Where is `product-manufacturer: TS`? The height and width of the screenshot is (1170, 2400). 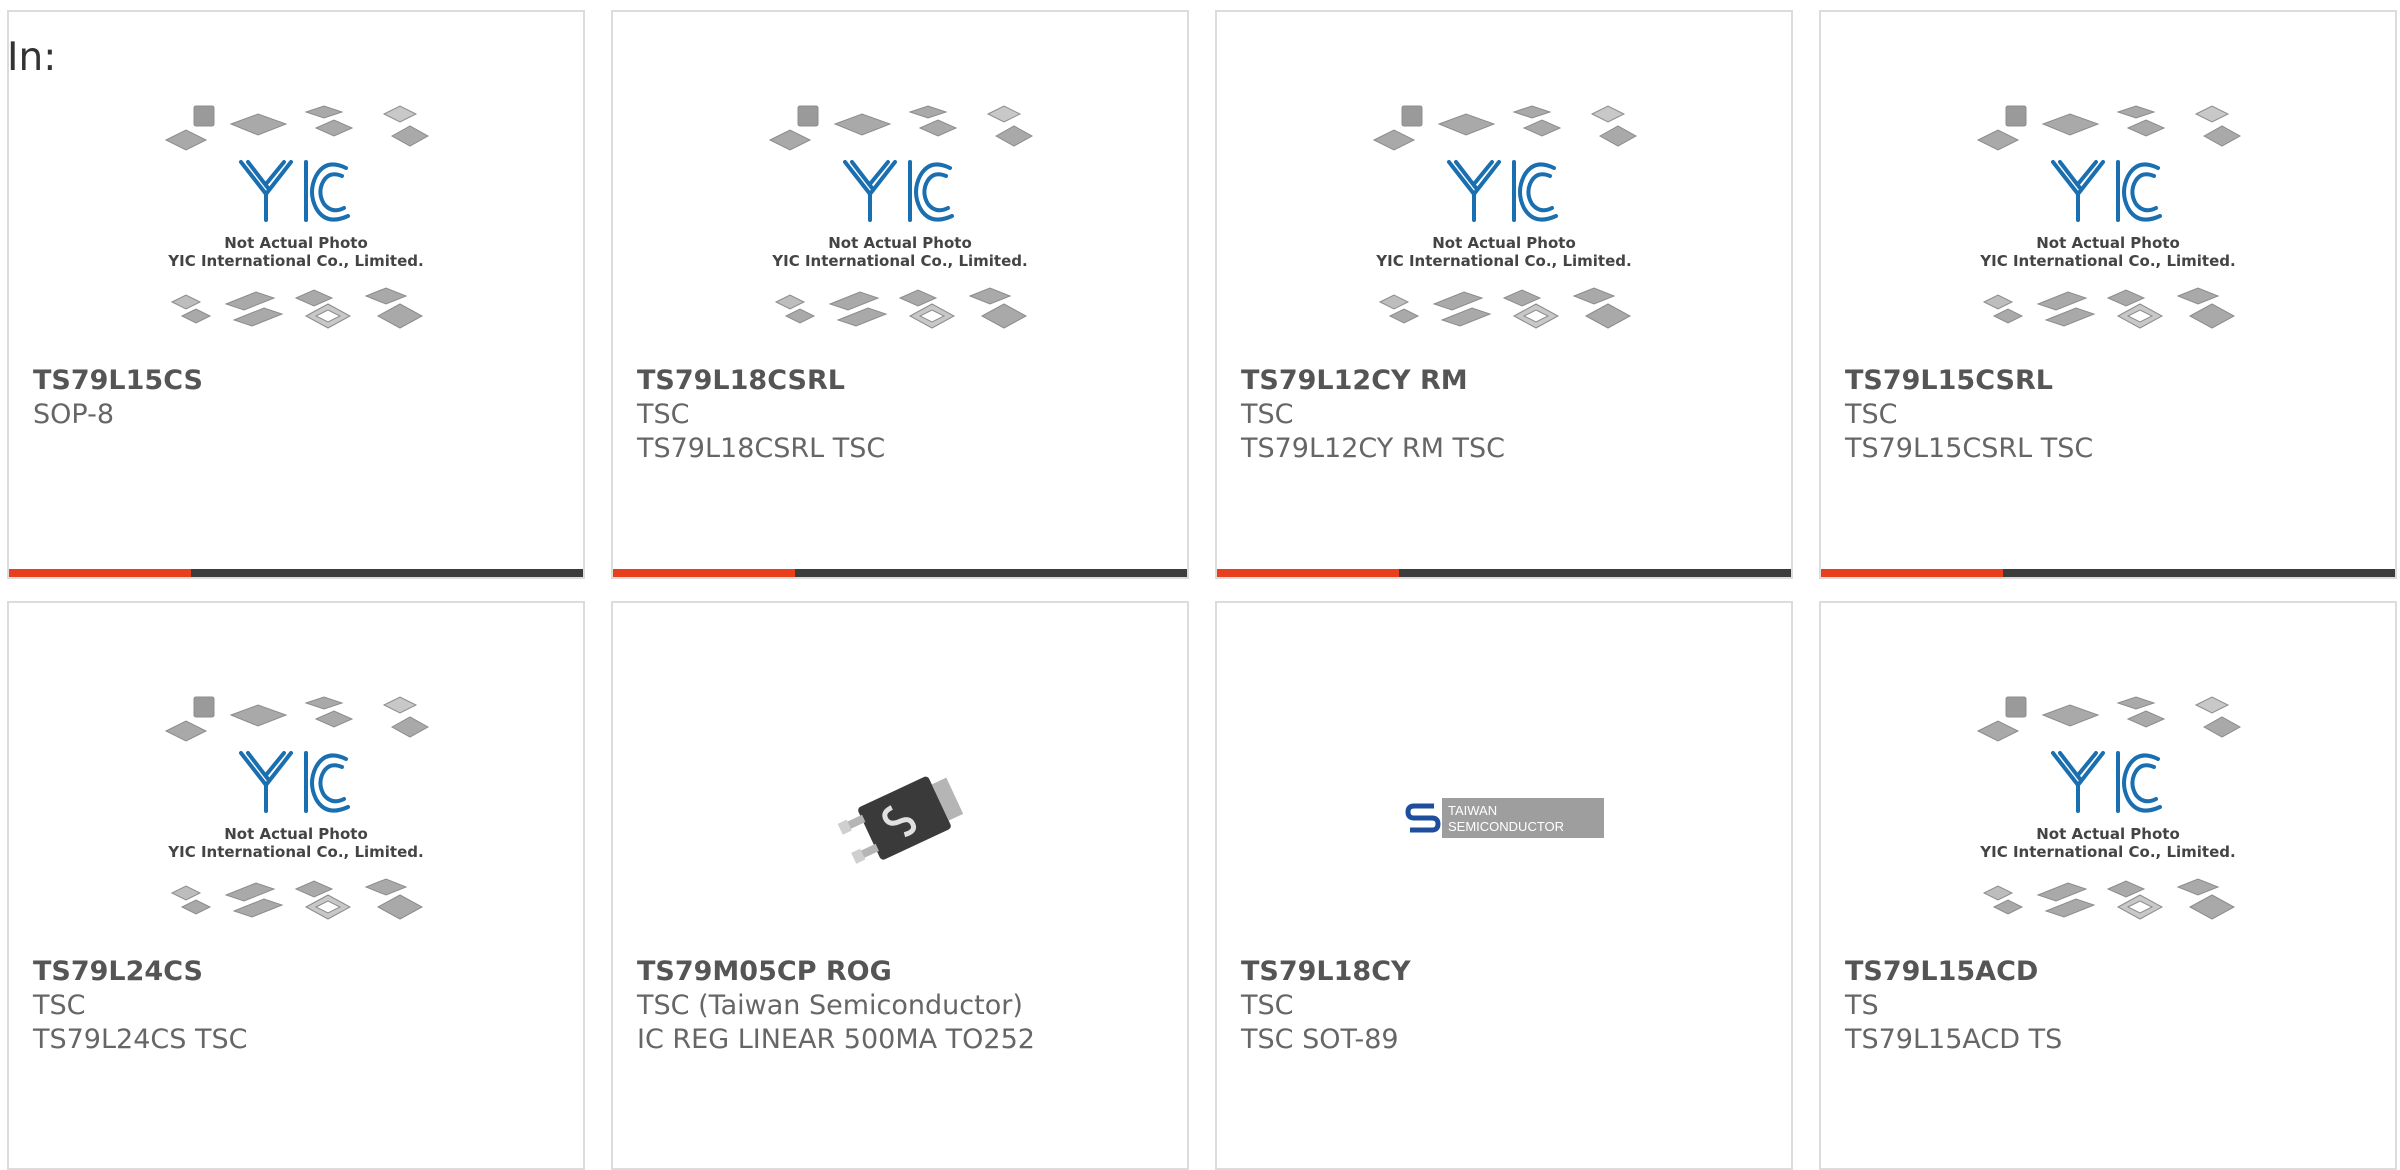
product-manufacturer: TS is located at coordinates (1862, 1005).